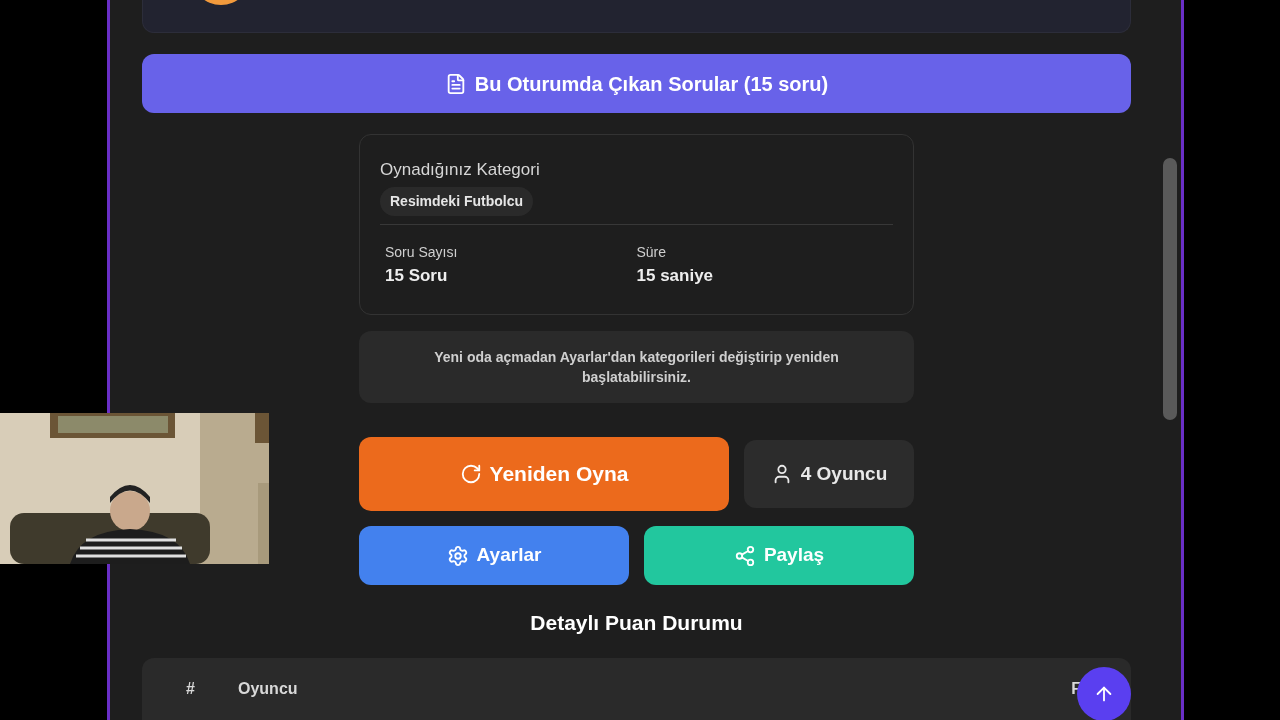 The image size is (1280, 720). What do you see at coordinates (744, 555) in the screenshot?
I see `share-icon` at bounding box center [744, 555].